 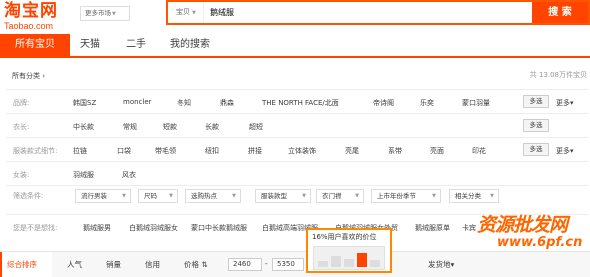 What do you see at coordinates (395, 151) in the screenshot?
I see `filter-option: 系带` at bounding box center [395, 151].